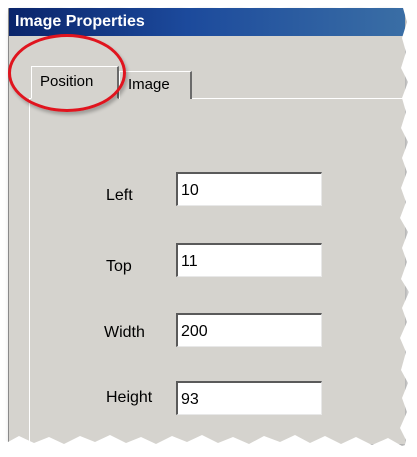  I want to click on tab-image: Image, so click(155, 85).